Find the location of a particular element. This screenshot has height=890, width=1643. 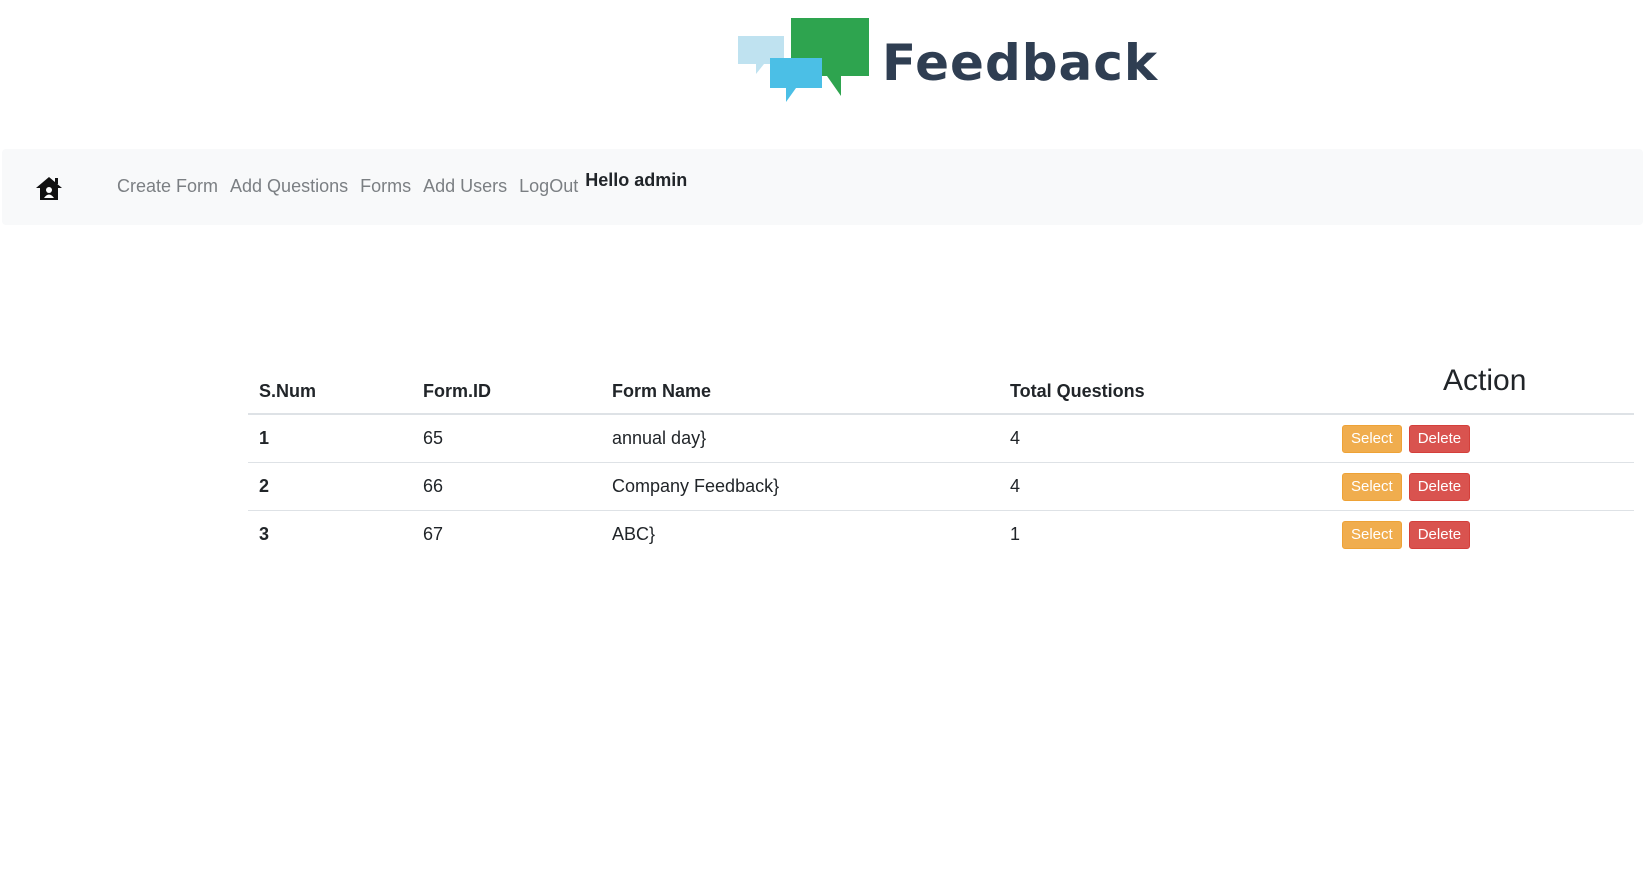

table-row: 2 66 Company Feedback} 4 Select Delete is located at coordinates (941, 486).